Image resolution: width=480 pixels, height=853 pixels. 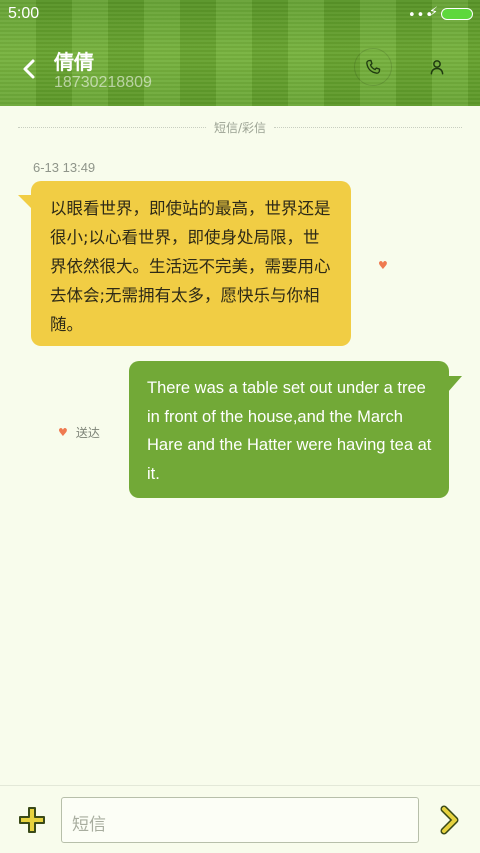 I want to click on message-input: 短信, so click(x=240, y=820).